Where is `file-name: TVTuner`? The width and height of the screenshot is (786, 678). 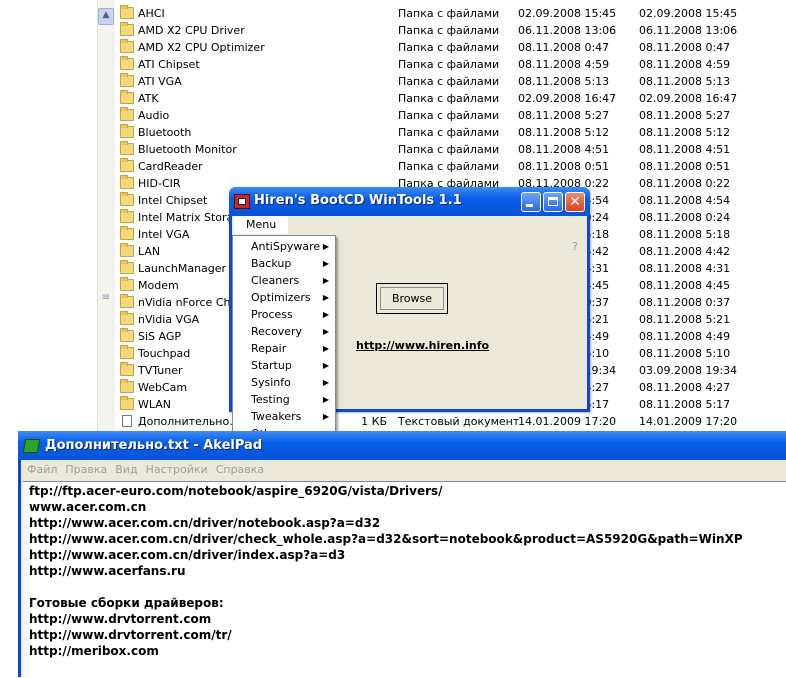
file-name: TVTuner is located at coordinates (160, 370).